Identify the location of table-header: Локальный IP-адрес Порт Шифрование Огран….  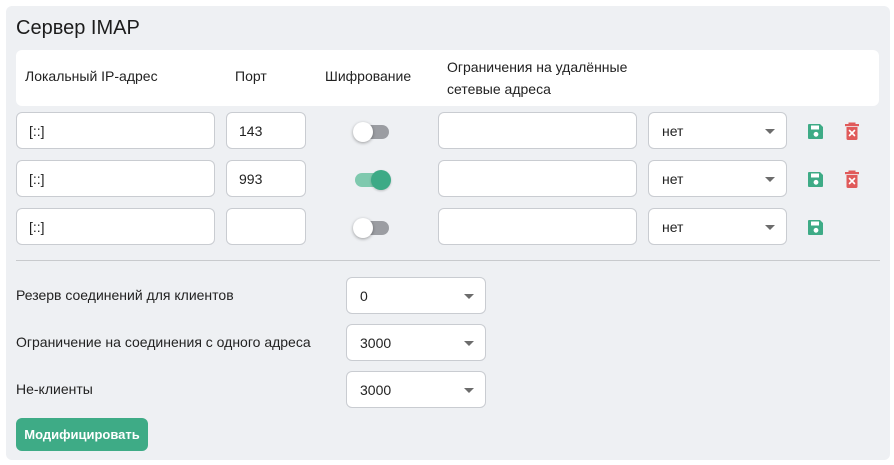
(447, 78).